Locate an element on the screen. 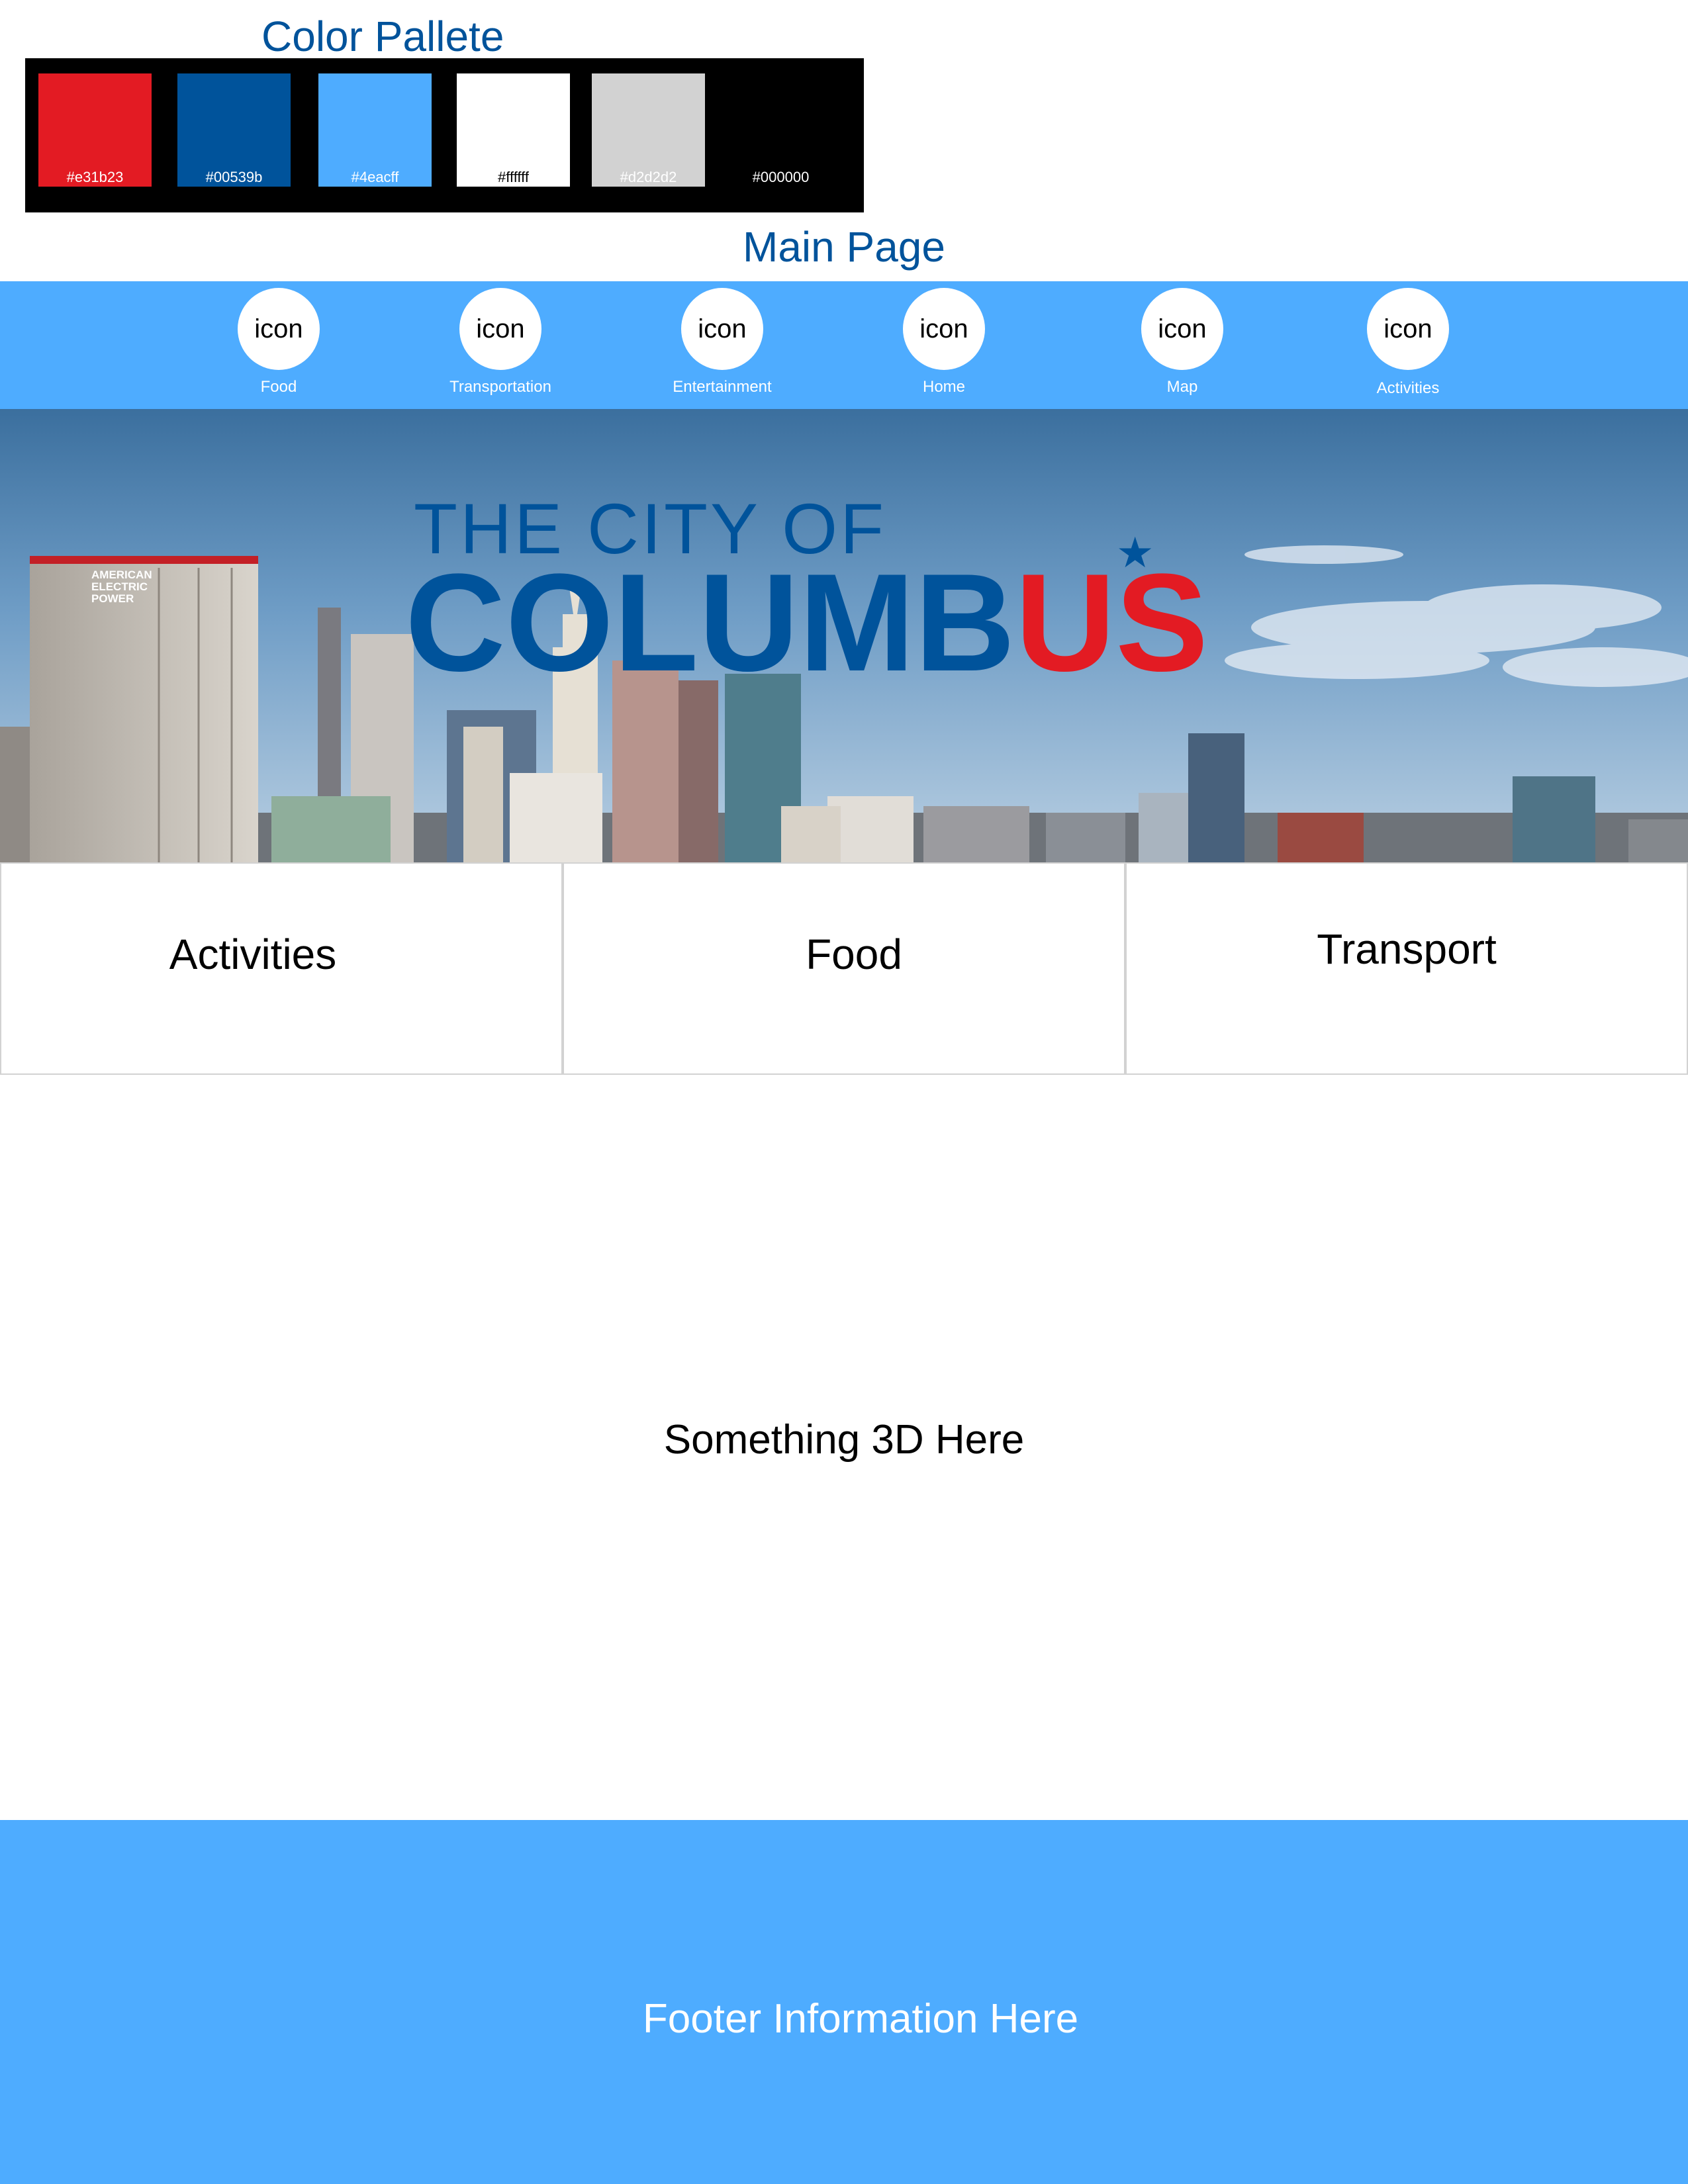 The width and height of the screenshot is (1688, 2184). swatch-light-blue: #4eacff is located at coordinates (375, 130).